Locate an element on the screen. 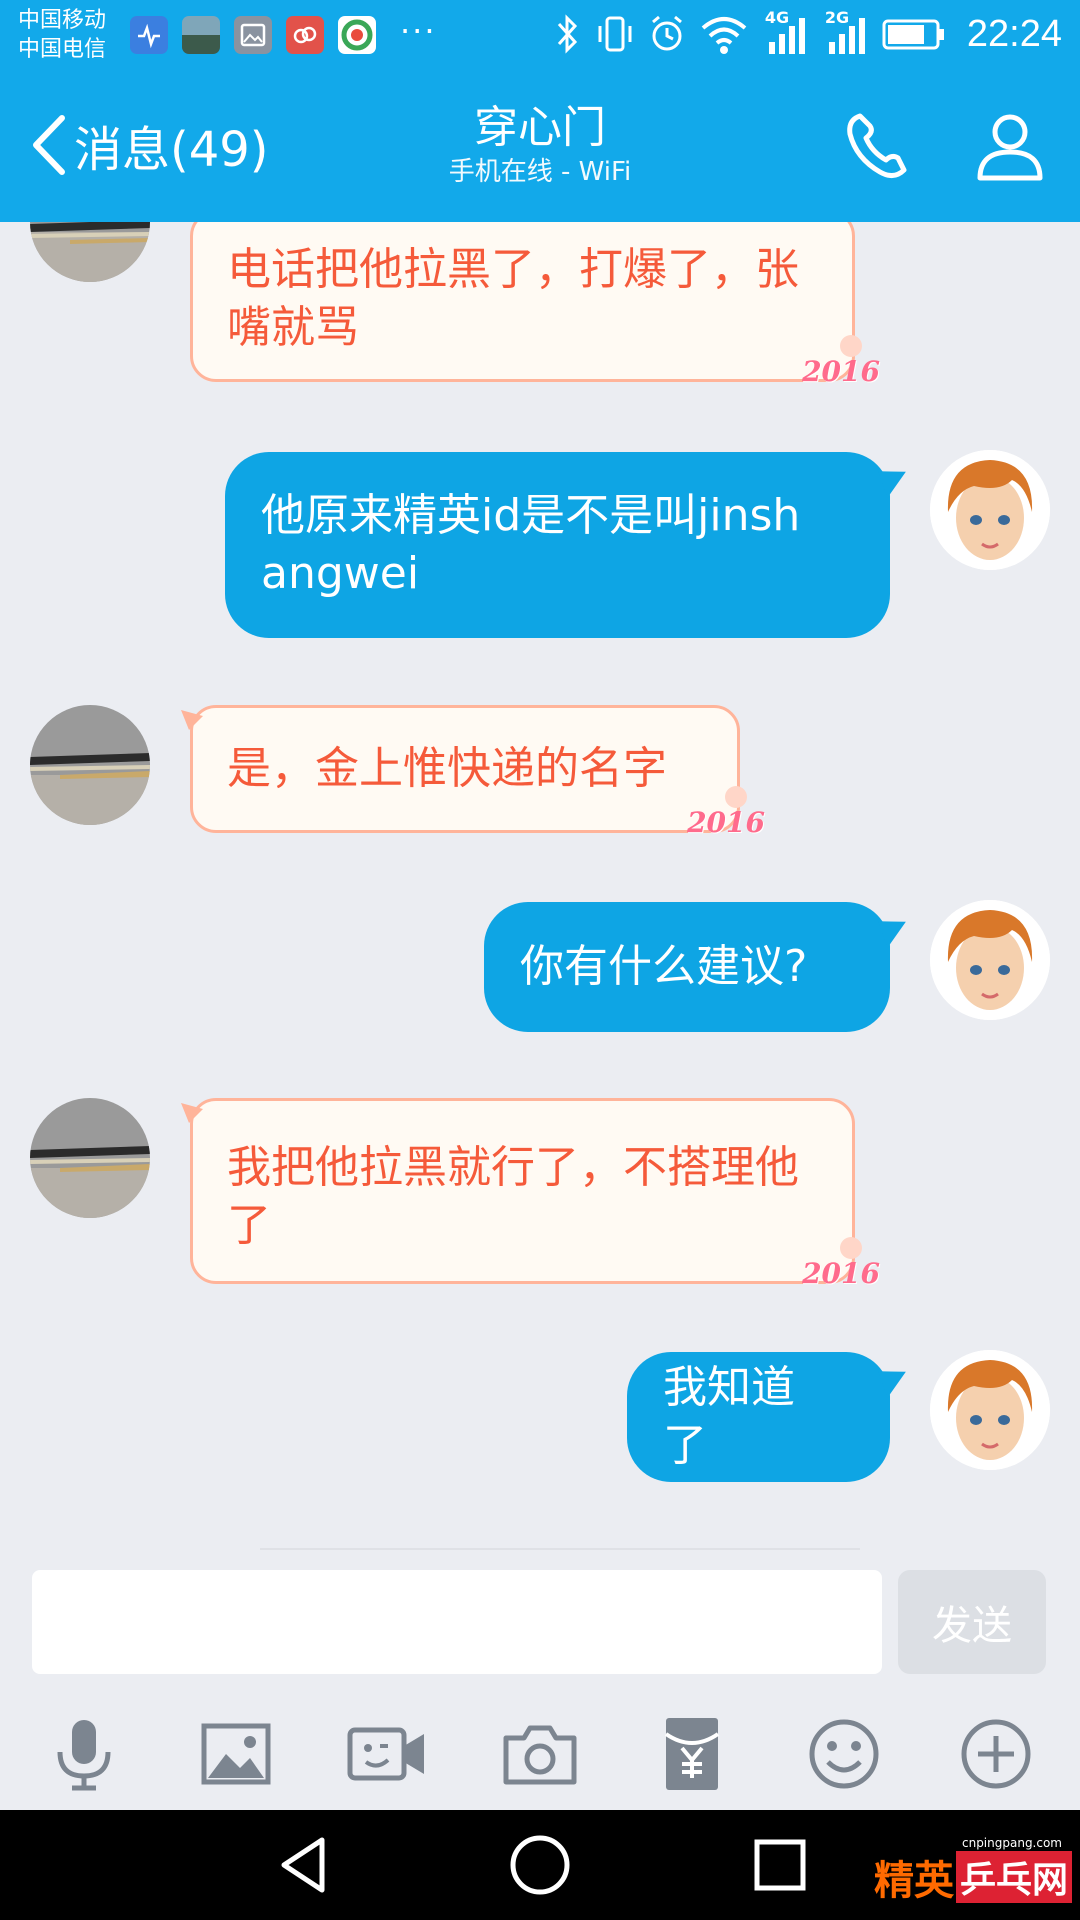 The image size is (1080, 1920). profile-button is located at coordinates (1010, 146).